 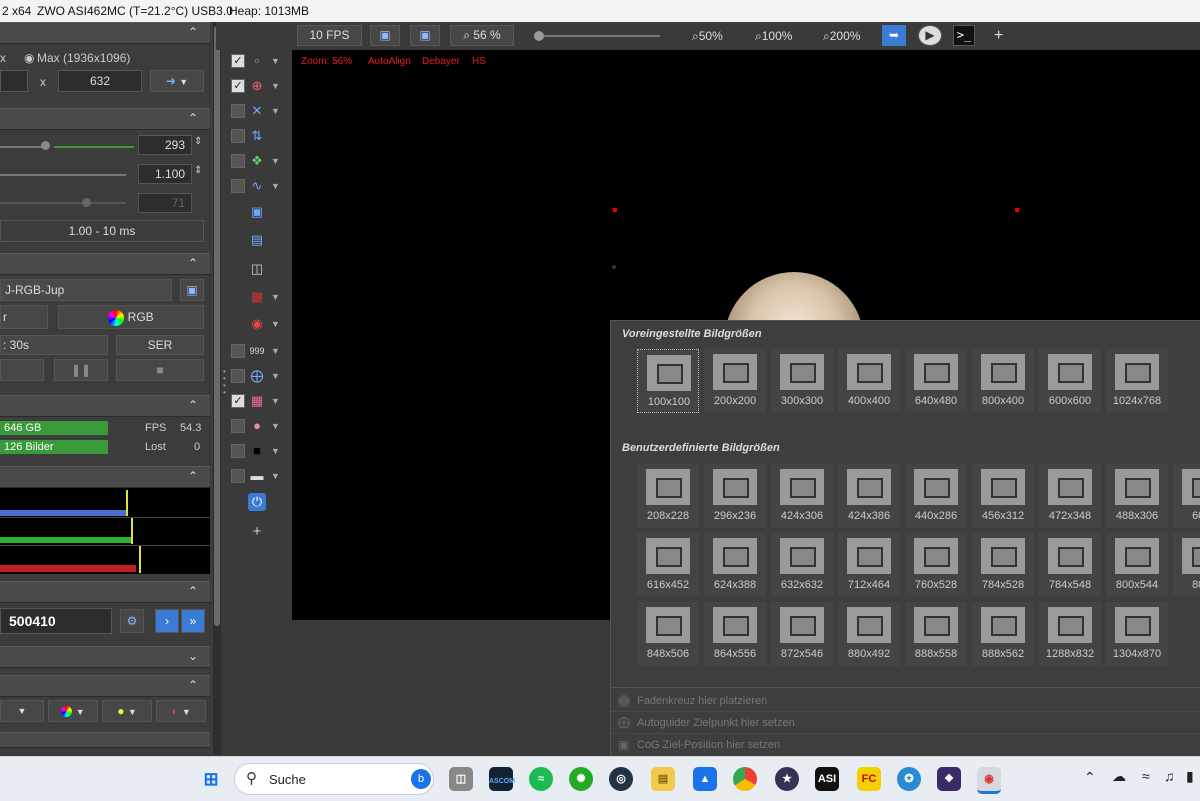 What do you see at coordinates (964, 35) in the screenshot?
I see `terminal-icon: >_` at bounding box center [964, 35].